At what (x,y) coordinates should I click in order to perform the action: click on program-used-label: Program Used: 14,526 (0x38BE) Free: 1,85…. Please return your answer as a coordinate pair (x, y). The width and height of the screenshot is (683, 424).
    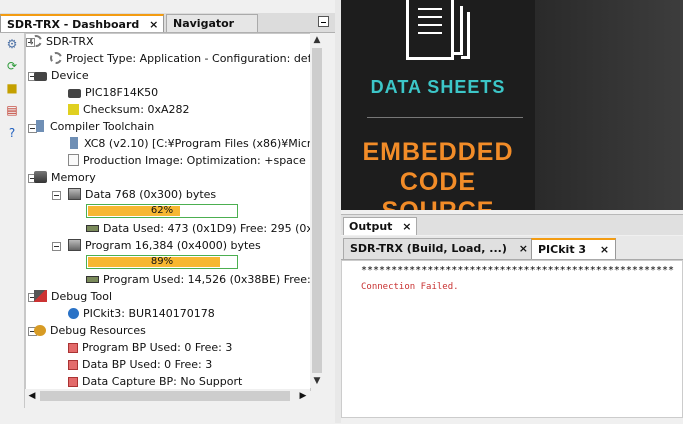
    Looking at the image, I should click on (207, 279).